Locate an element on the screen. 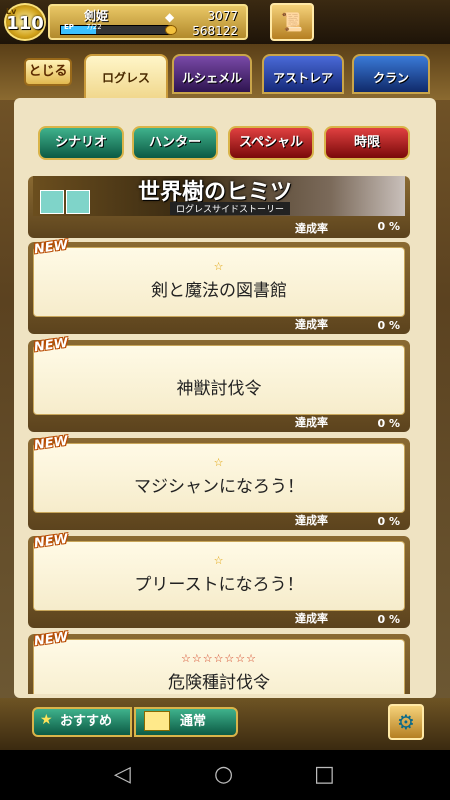 This screenshot has width=450, height=800. circle-home-icon: ○ is located at coordinates (223, 774).